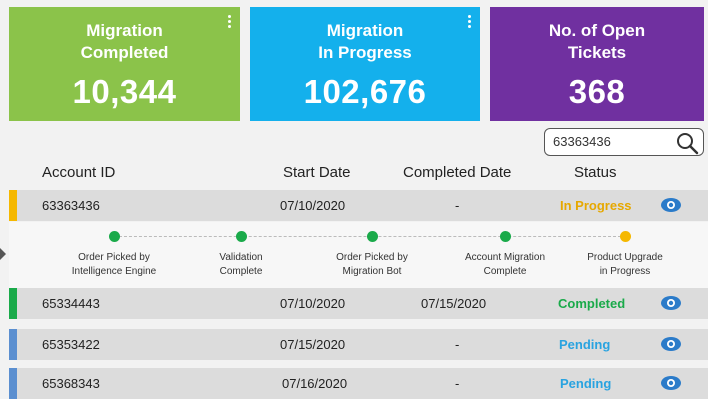  I want to click on kpi-title: No. of Open Tickets, so click(597, 41).